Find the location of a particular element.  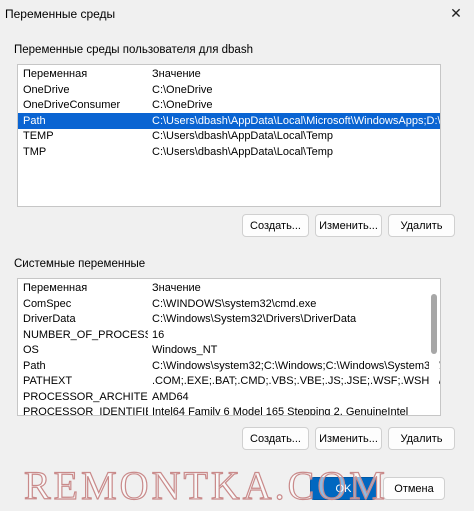

variable-value: C:\WINDOWS\system32\cmd.exe is located at coordinates (234, 303).